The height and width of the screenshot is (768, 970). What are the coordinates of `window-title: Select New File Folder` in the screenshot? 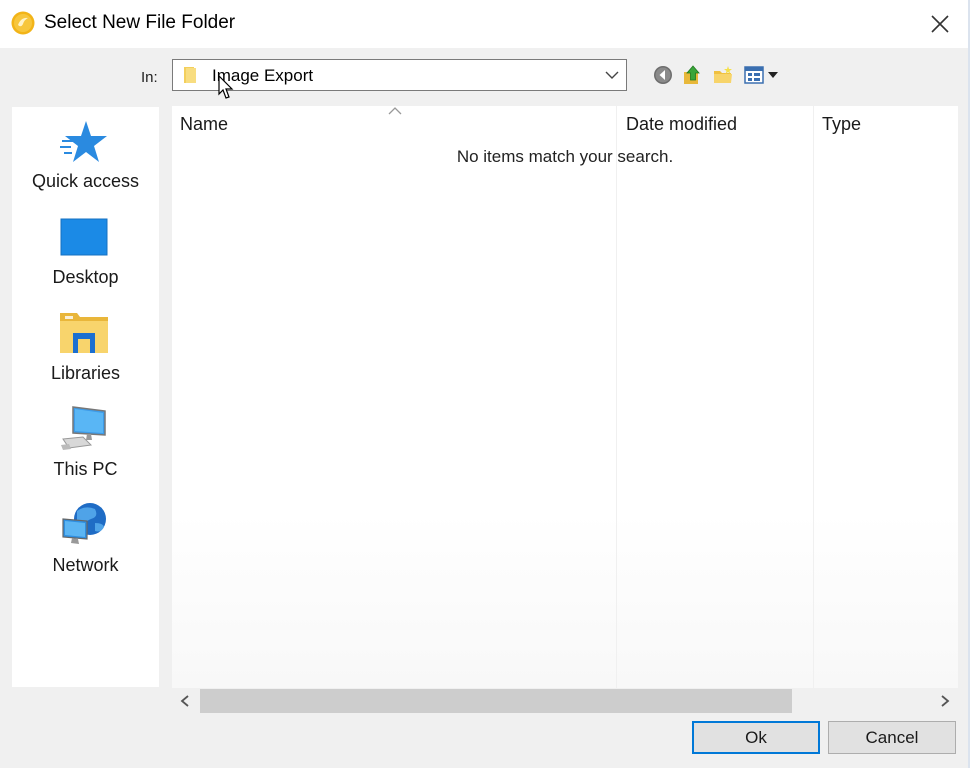 It's located at (140, 22).